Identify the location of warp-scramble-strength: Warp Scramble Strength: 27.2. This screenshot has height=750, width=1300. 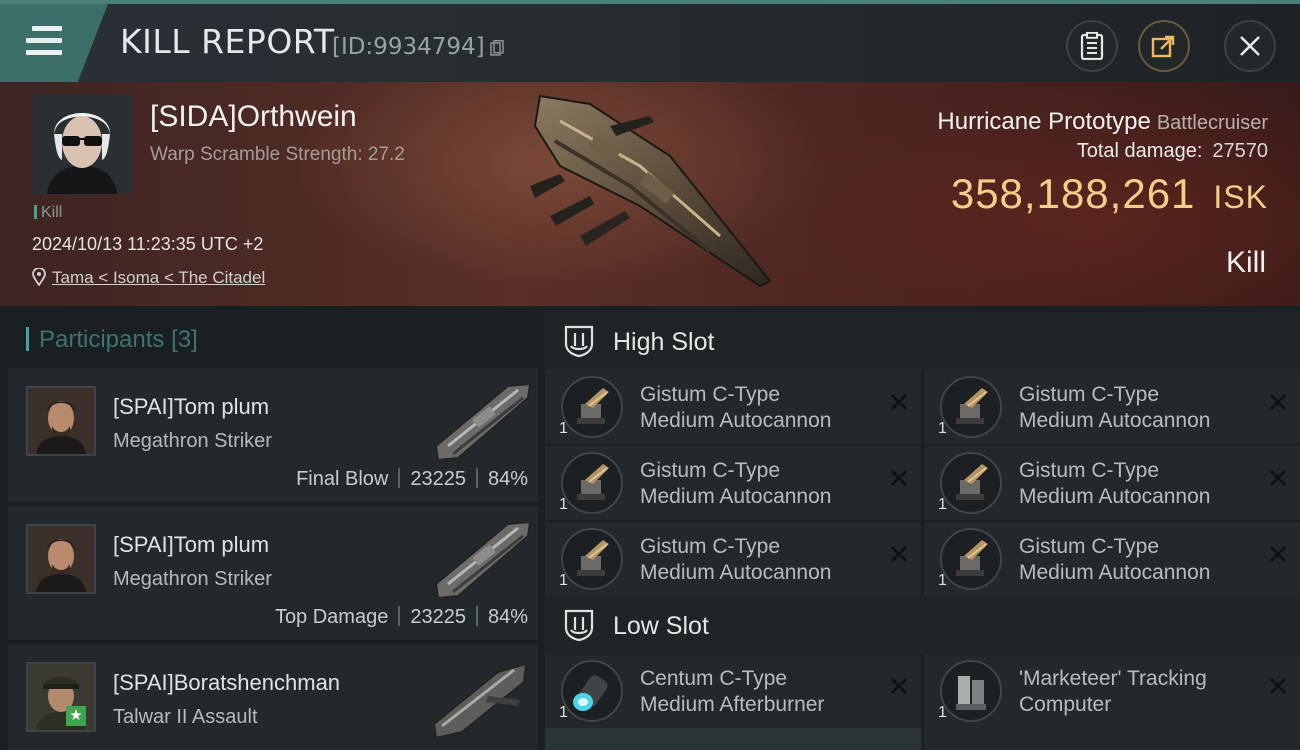
(277, 154).